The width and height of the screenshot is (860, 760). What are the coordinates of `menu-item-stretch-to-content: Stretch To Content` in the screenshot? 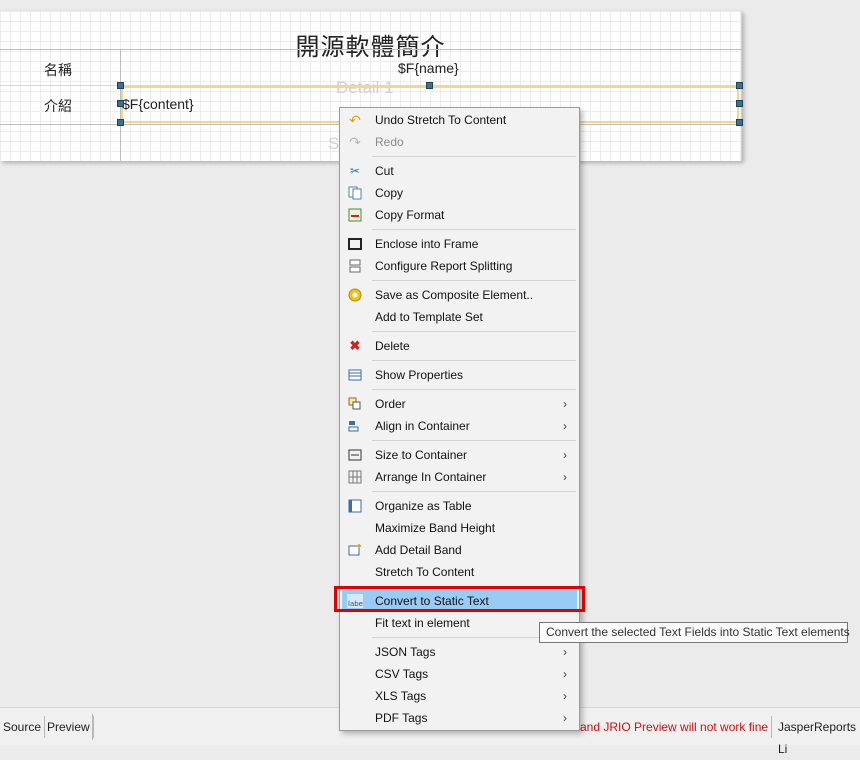 It's located at (459, 572).